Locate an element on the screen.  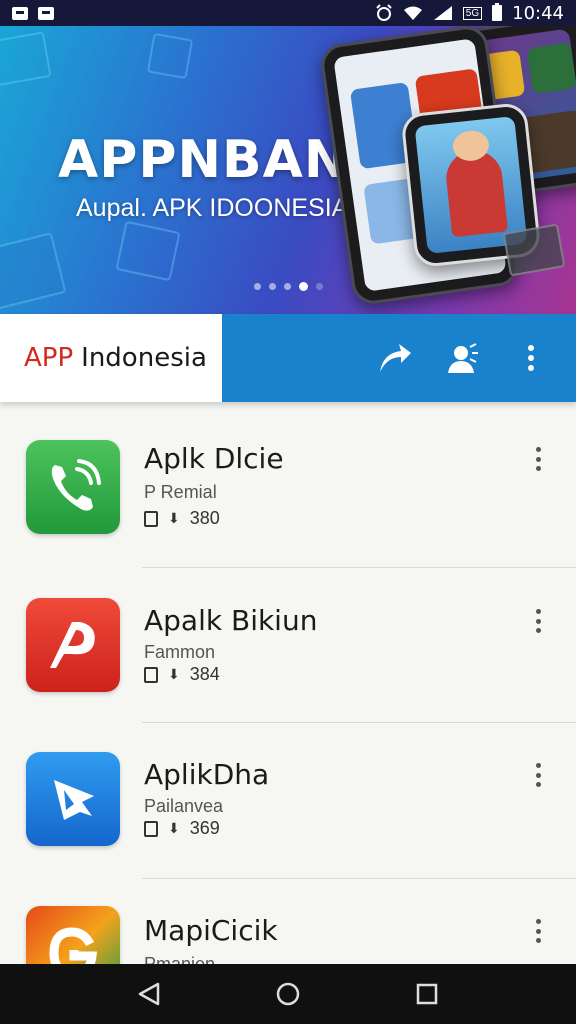
app-subtitle: P Remial is located at coordinates (180, 492).